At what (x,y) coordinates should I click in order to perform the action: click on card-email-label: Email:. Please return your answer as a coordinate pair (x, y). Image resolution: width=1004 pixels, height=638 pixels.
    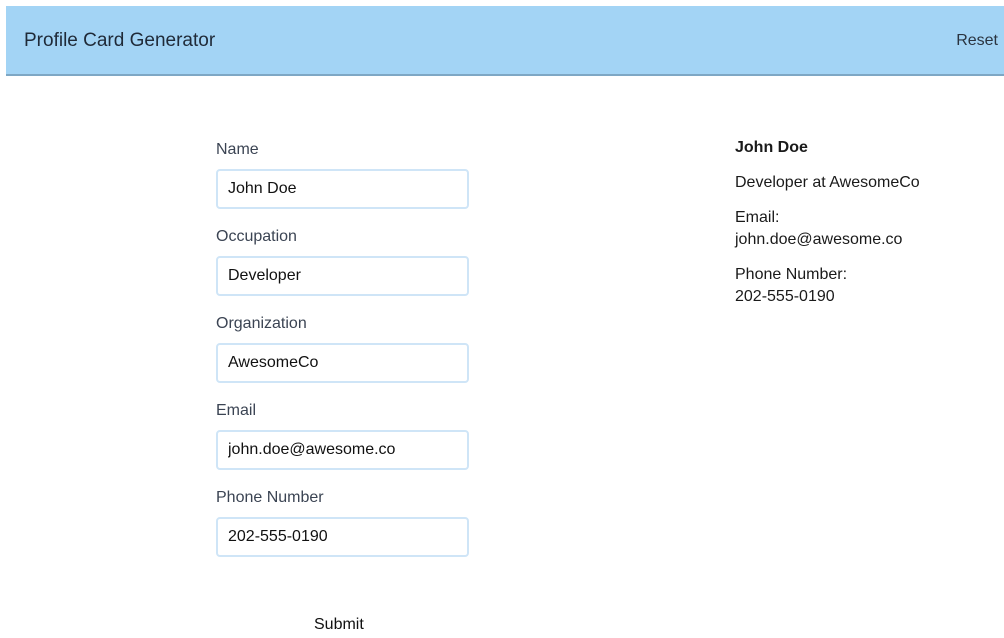
    Looking at the image, I should click on (757, 217).